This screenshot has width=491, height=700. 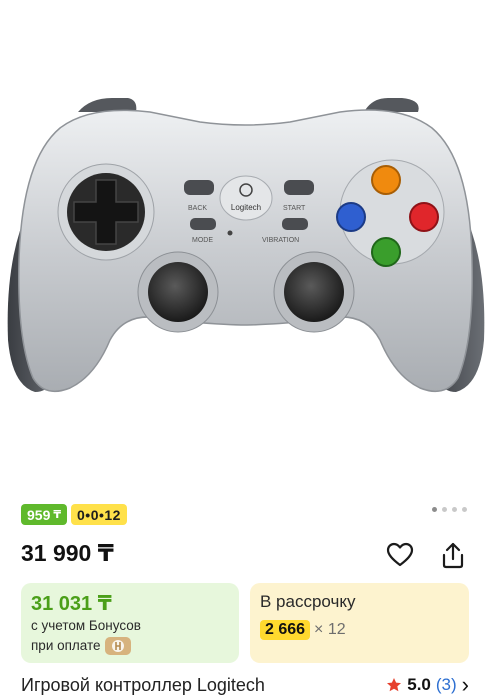 I want to click on share-button, so click(x=453, y=555).